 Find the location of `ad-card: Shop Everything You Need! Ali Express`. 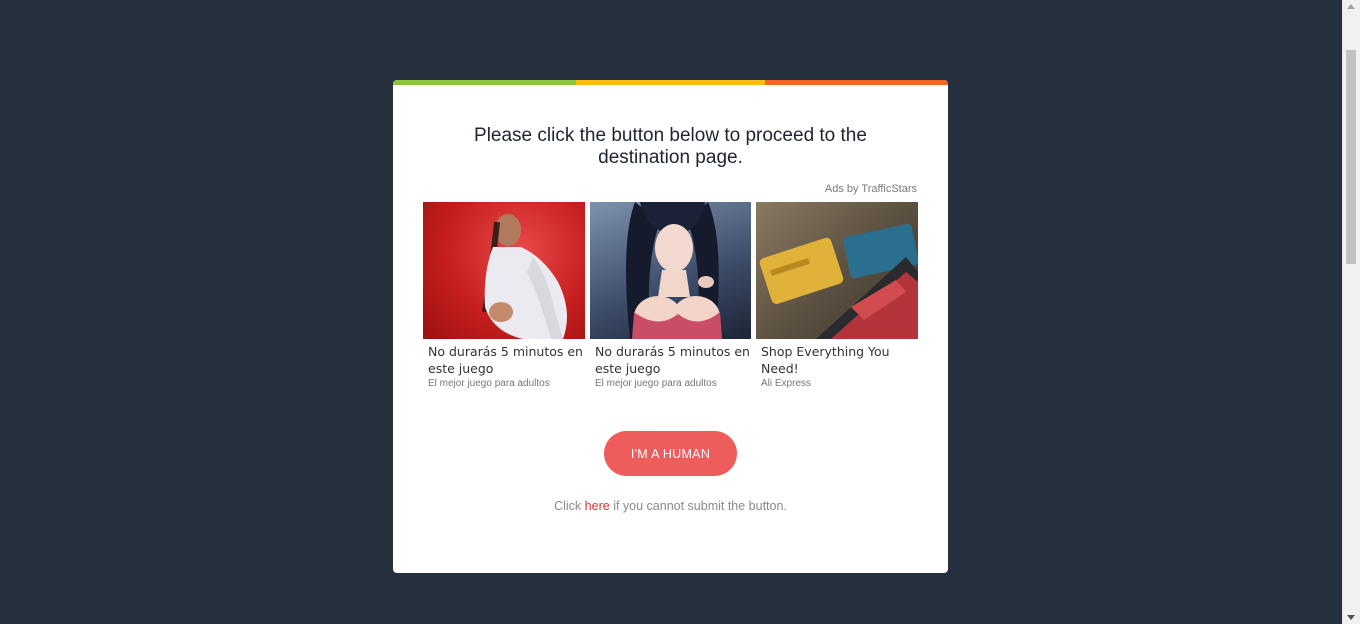

ad-card: Shop Everything You Need! Ali Express is located at coordinates (837, 297).